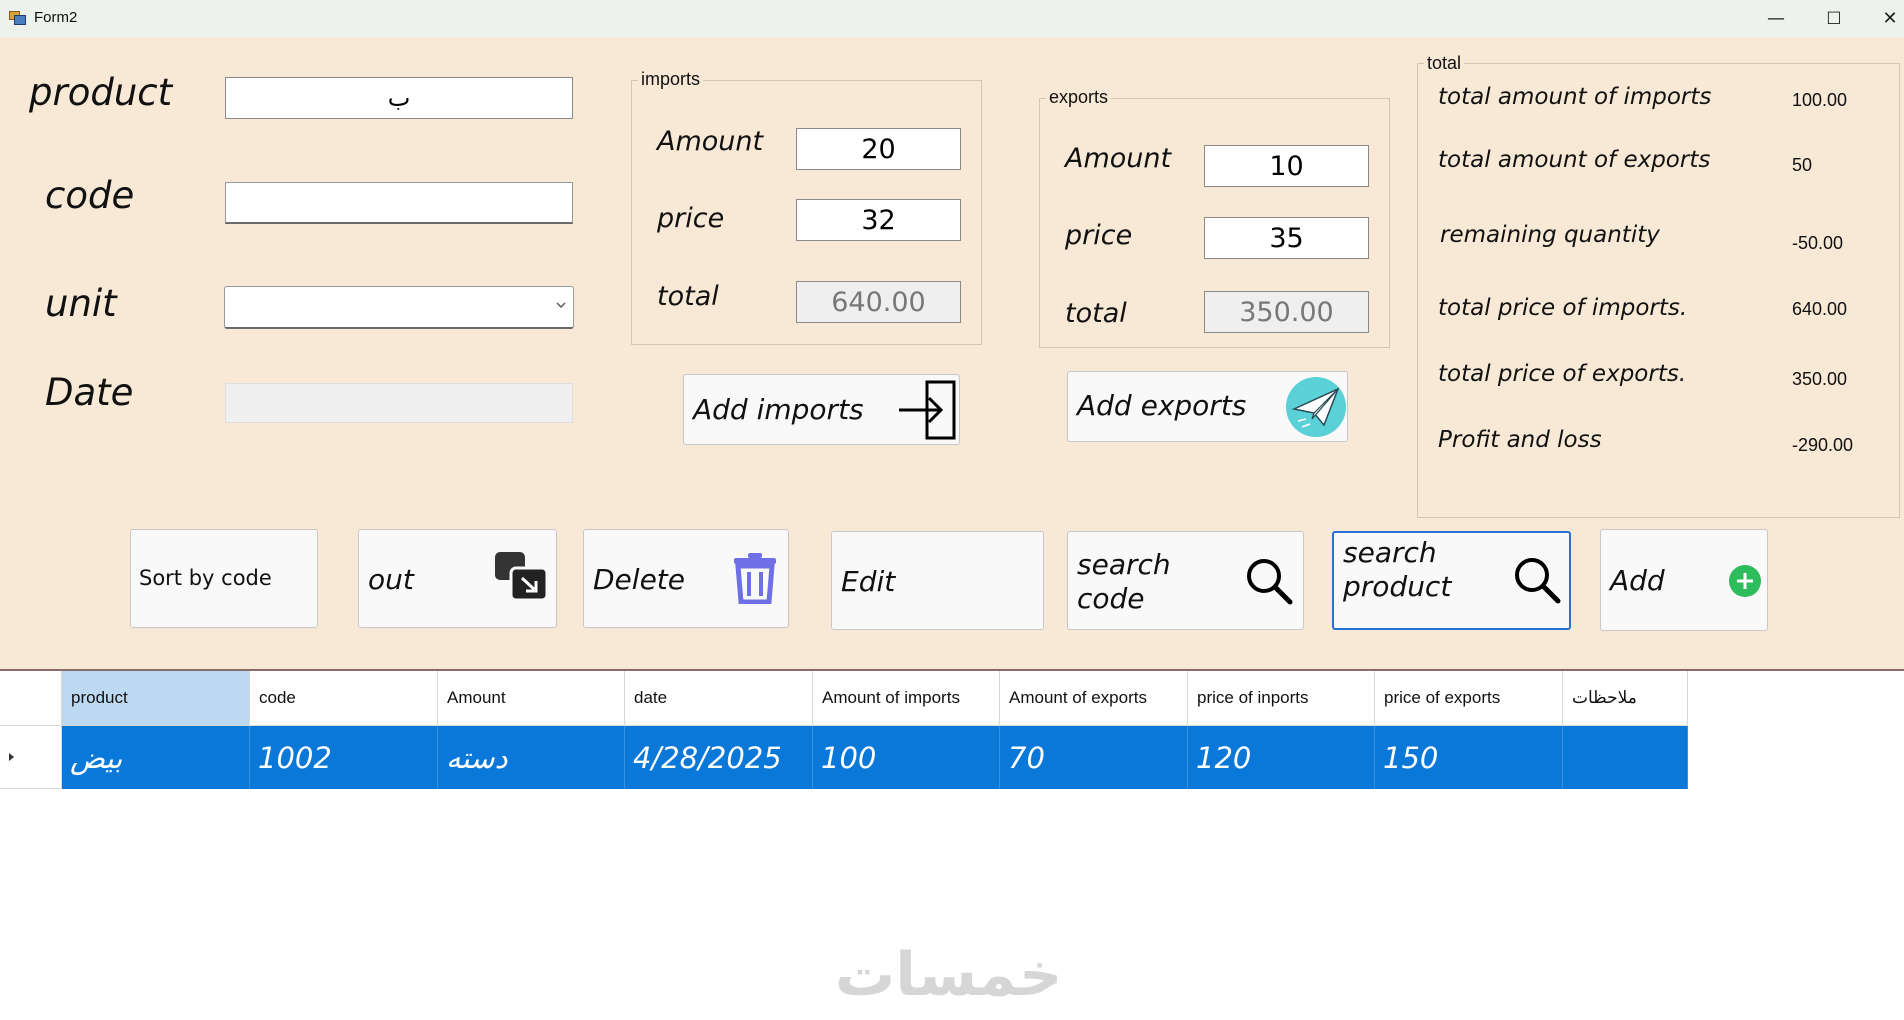  I want to click on column-header-amount: Amount, so click(531, 698).